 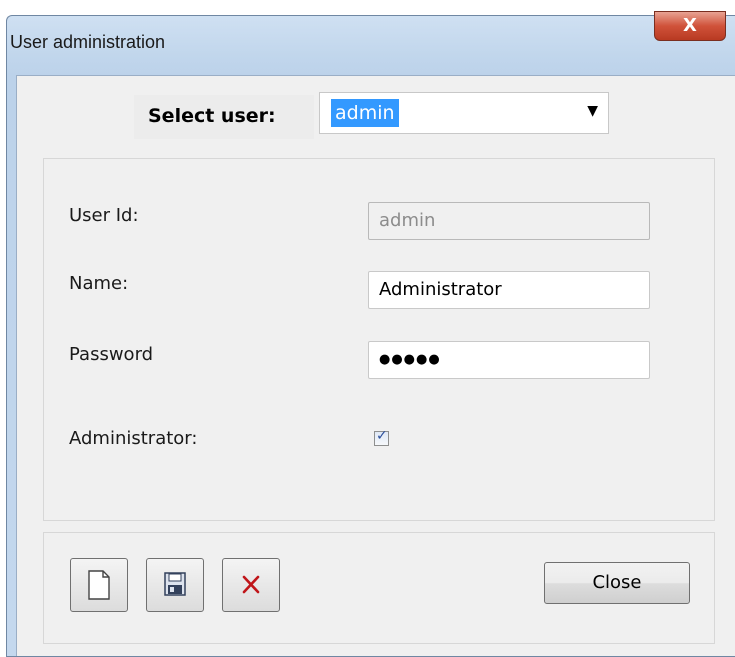 What do you see at coordinates (509, 221) in the screenshot?
I see `user-id-field: admin` at bounding box center [509, 221].